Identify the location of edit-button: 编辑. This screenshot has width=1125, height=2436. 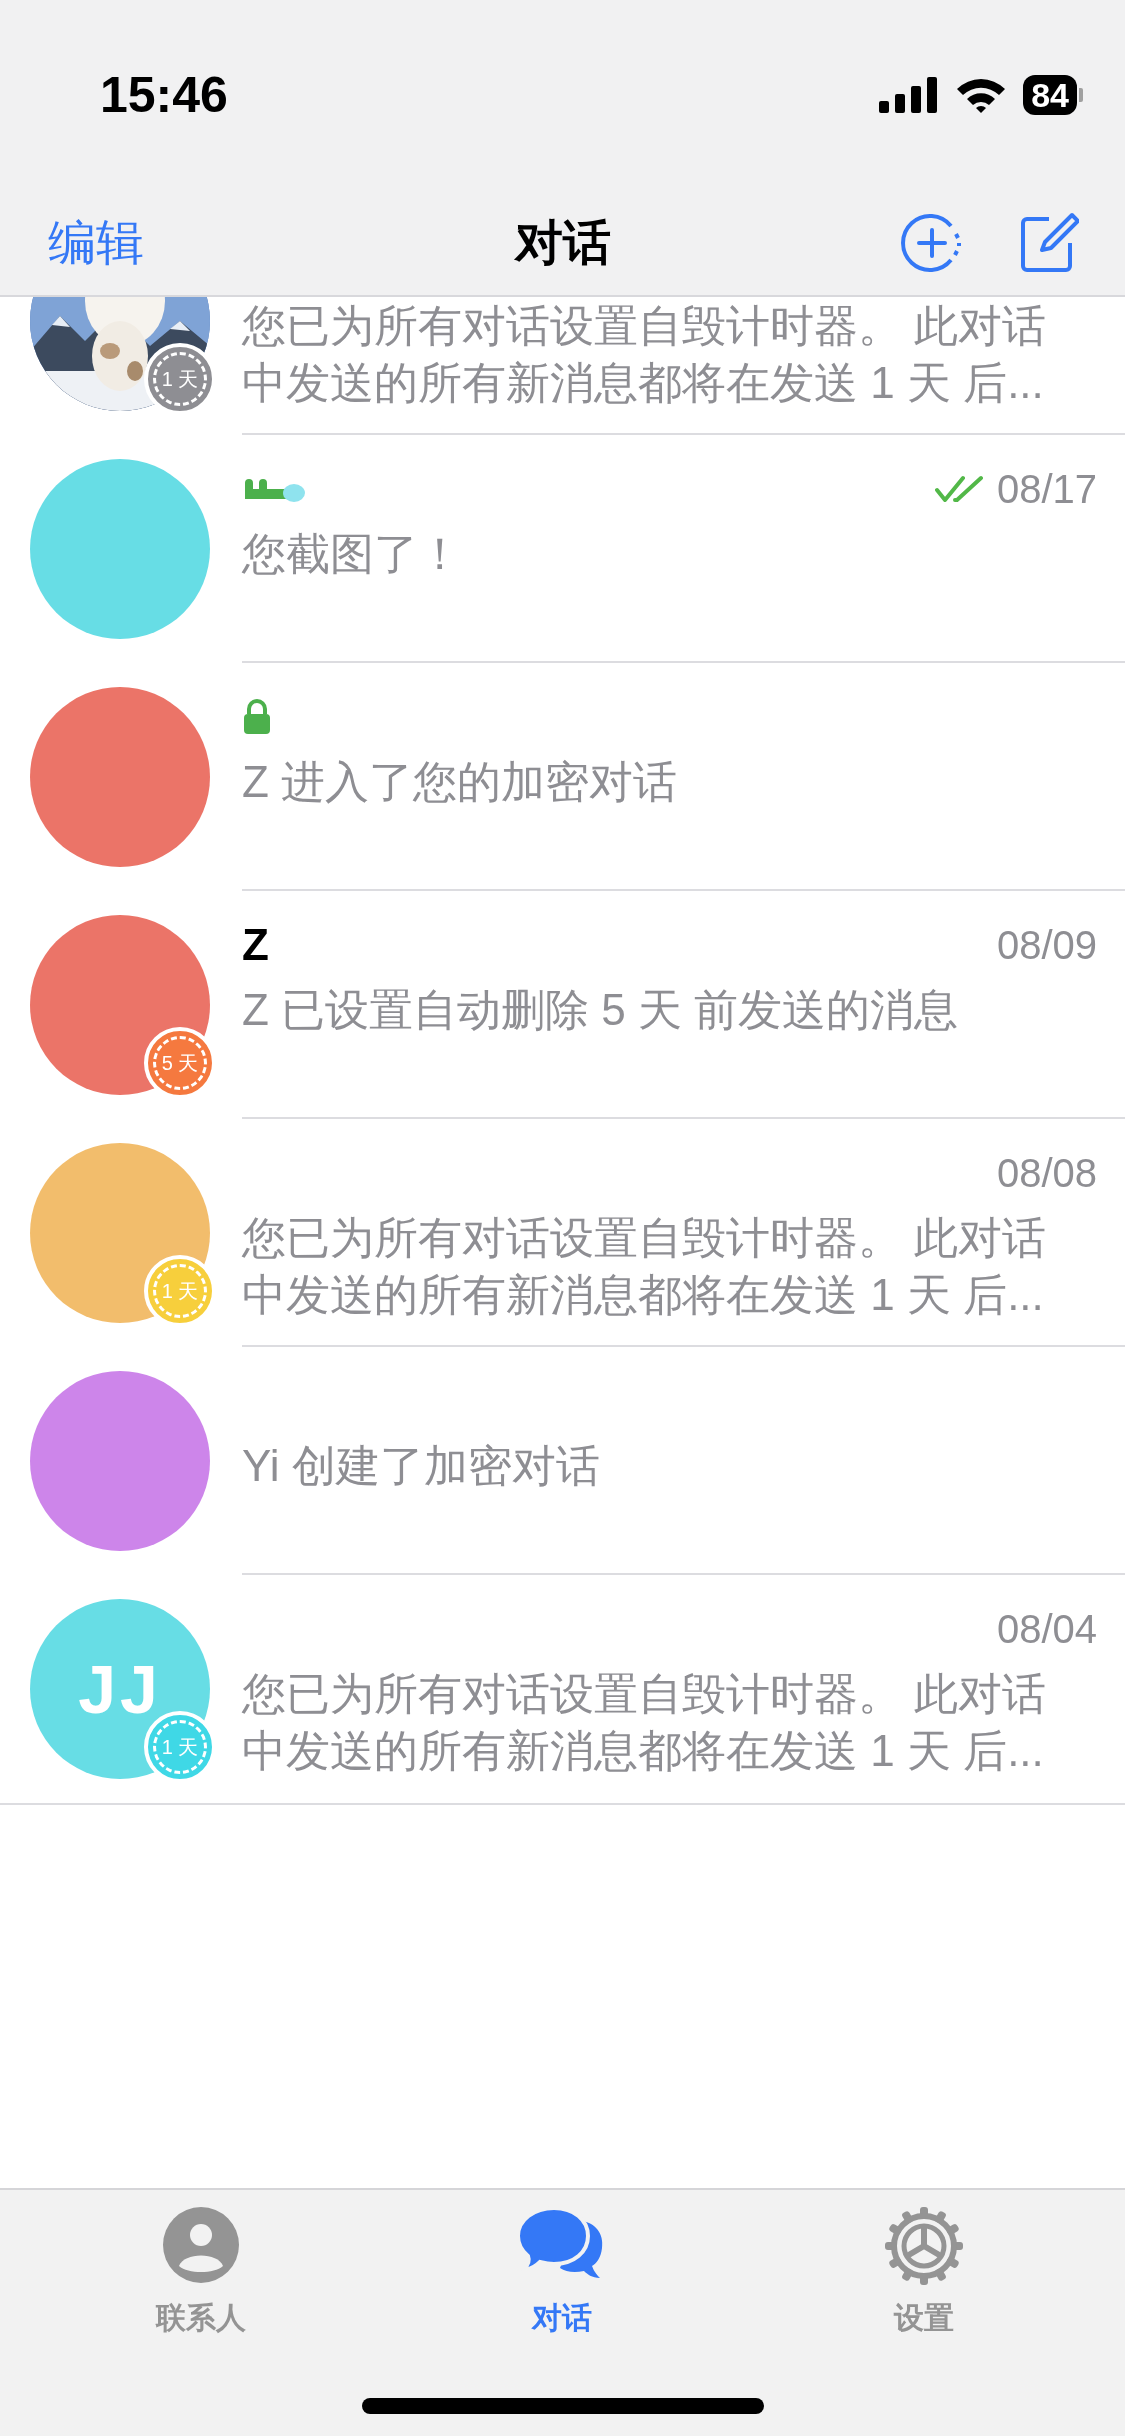
(96, 242).